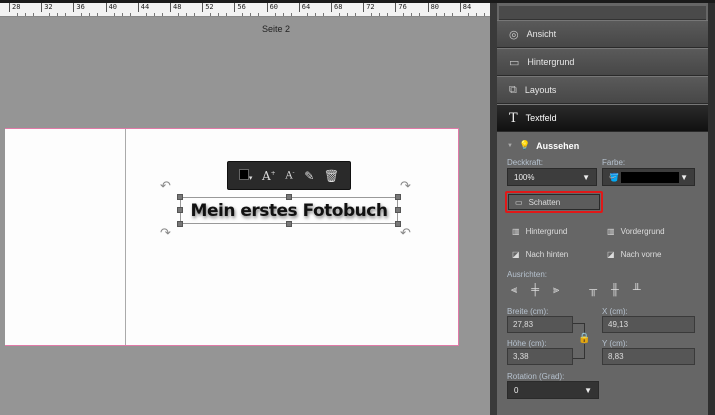 Image resolution: width=715 pixels, height=415 pixels. What do you see at coordinates (540, 356) in the screenshot?
I see `hoehe-input: 3,38` at bounding box center [540, 356].